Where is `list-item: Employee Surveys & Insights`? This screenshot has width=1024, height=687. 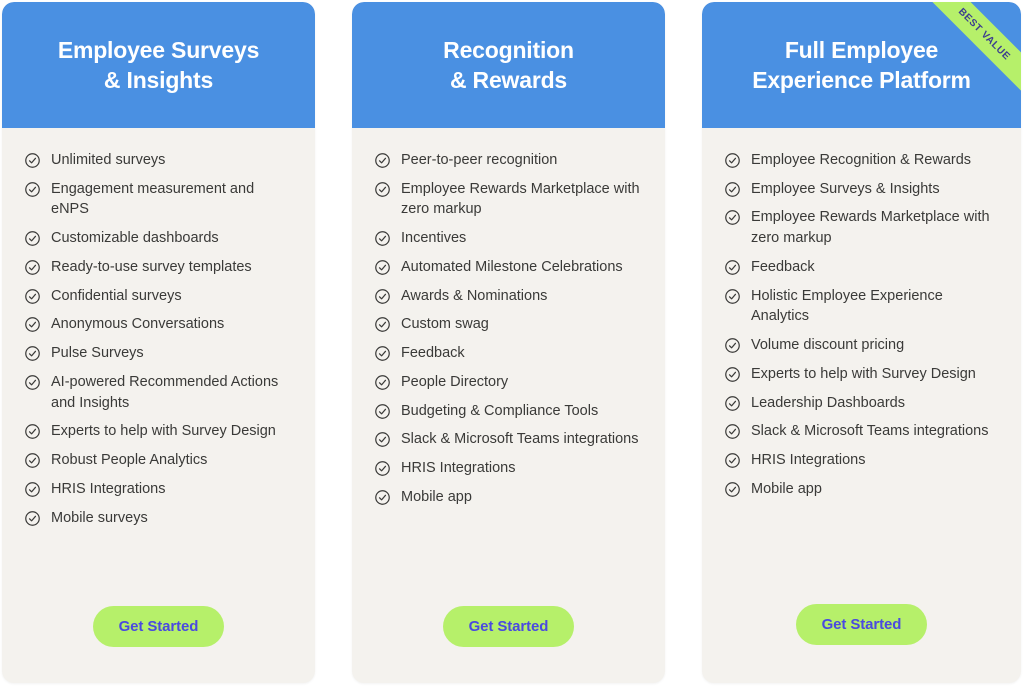
list-item: Employee Surveys & Insights is located at coordinates (860, 189).